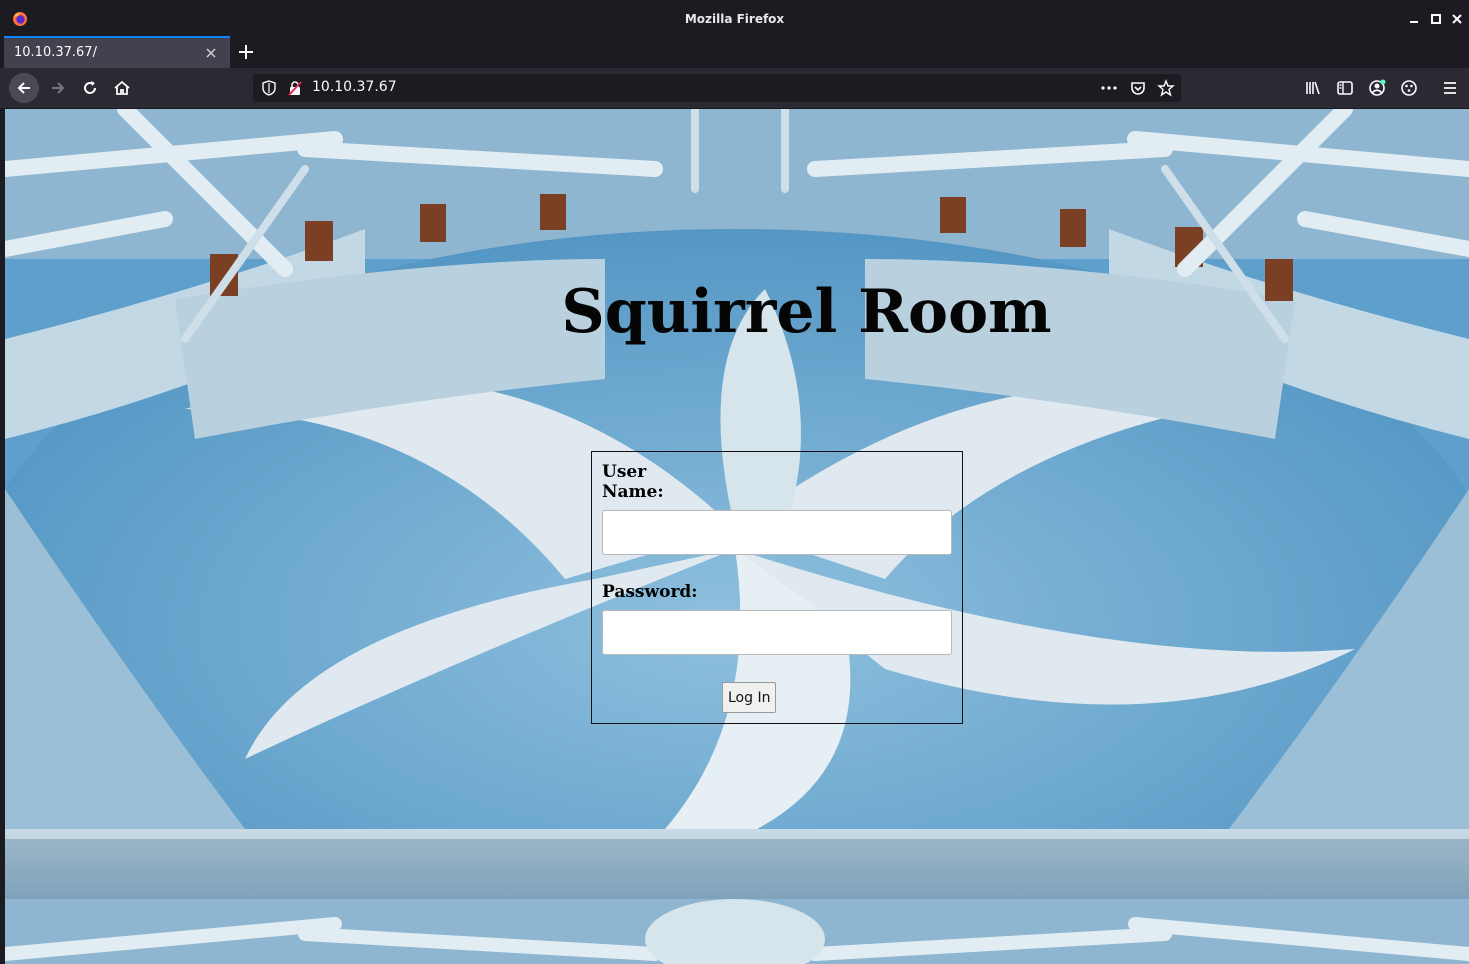 The image size is (1469, 964). What do you see at coordinates (1345, 88) in the screenshot?
I see `sidebar-icon` at bounding box center [1345, 88].